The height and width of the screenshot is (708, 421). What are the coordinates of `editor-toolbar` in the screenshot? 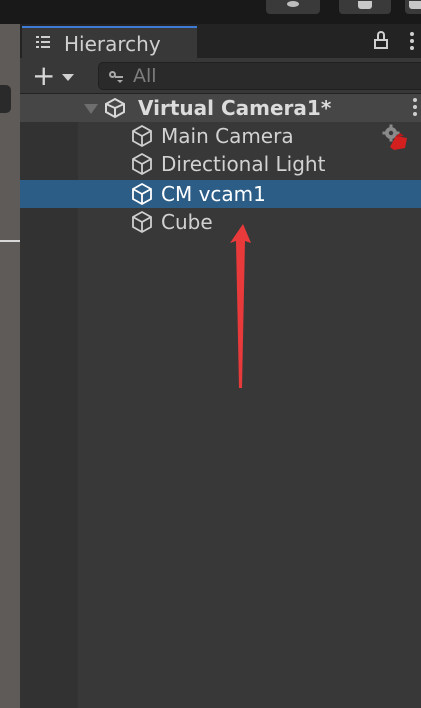 It's located at (210, 12).